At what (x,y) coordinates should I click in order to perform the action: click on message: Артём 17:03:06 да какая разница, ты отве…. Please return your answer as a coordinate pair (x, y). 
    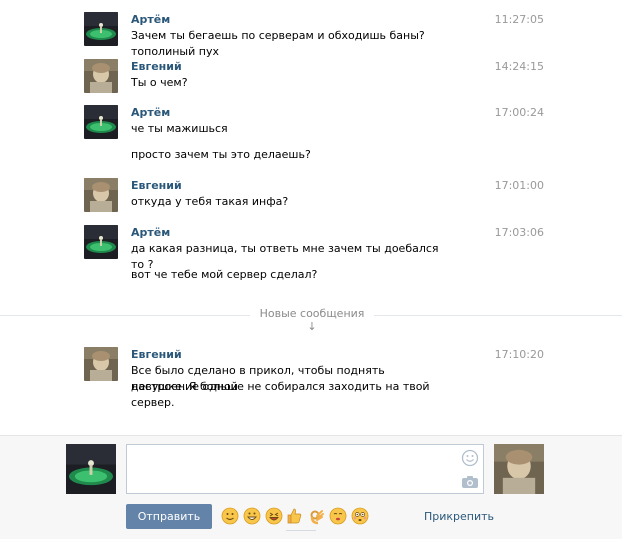
    Looking at the image, I should click on (314, 255).